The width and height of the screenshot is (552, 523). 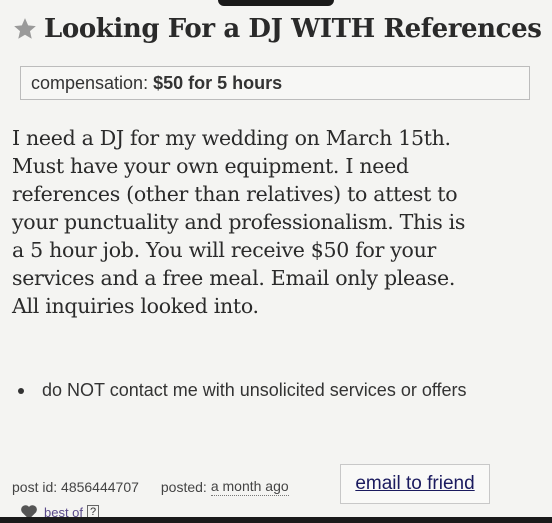 What do you see at coordinates (21, 390) in the screenshot?
I see `bullet-icon` at bounding box center [21, 390].